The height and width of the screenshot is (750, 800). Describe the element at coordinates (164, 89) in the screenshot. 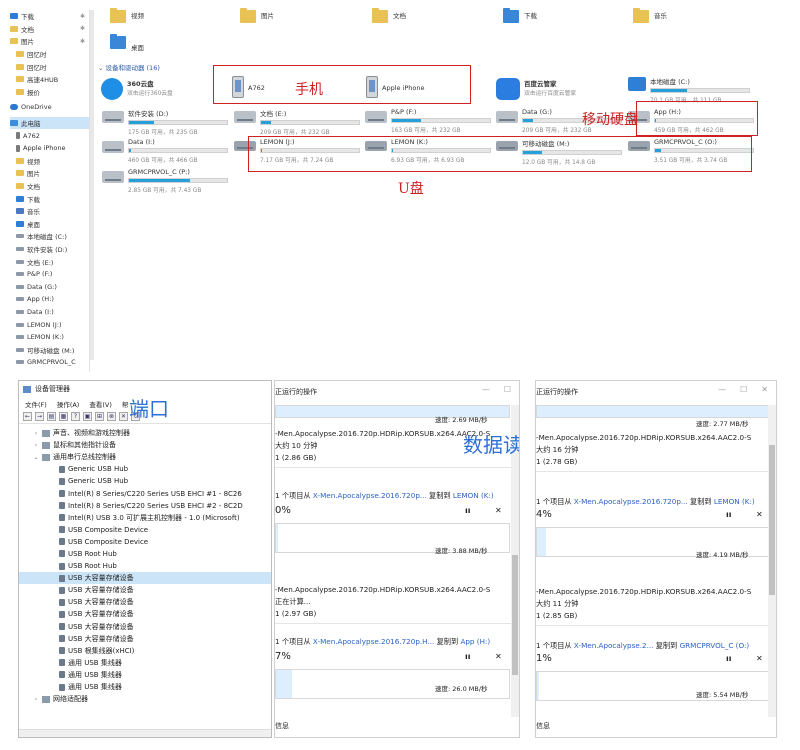

I see `app-360-cloud: 360云盘 双击运行360云盘` at that location.